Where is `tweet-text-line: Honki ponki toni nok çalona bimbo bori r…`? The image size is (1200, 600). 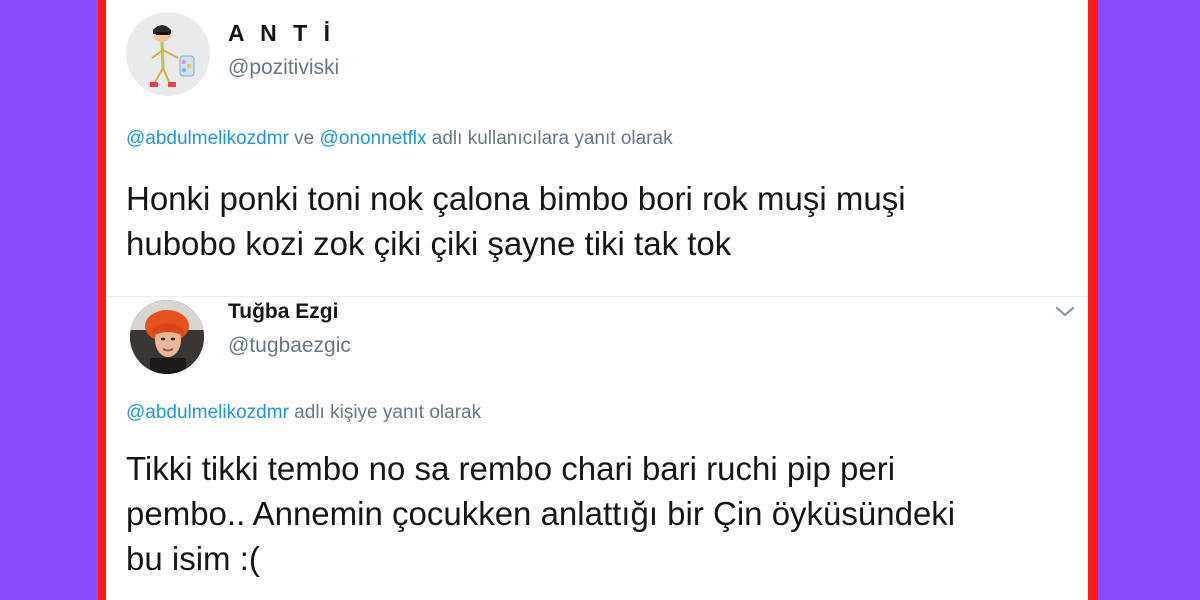 tweet-text-line: Honki ponki toni nok çalona bimbo bori r… is located at coordinates (516, 198).